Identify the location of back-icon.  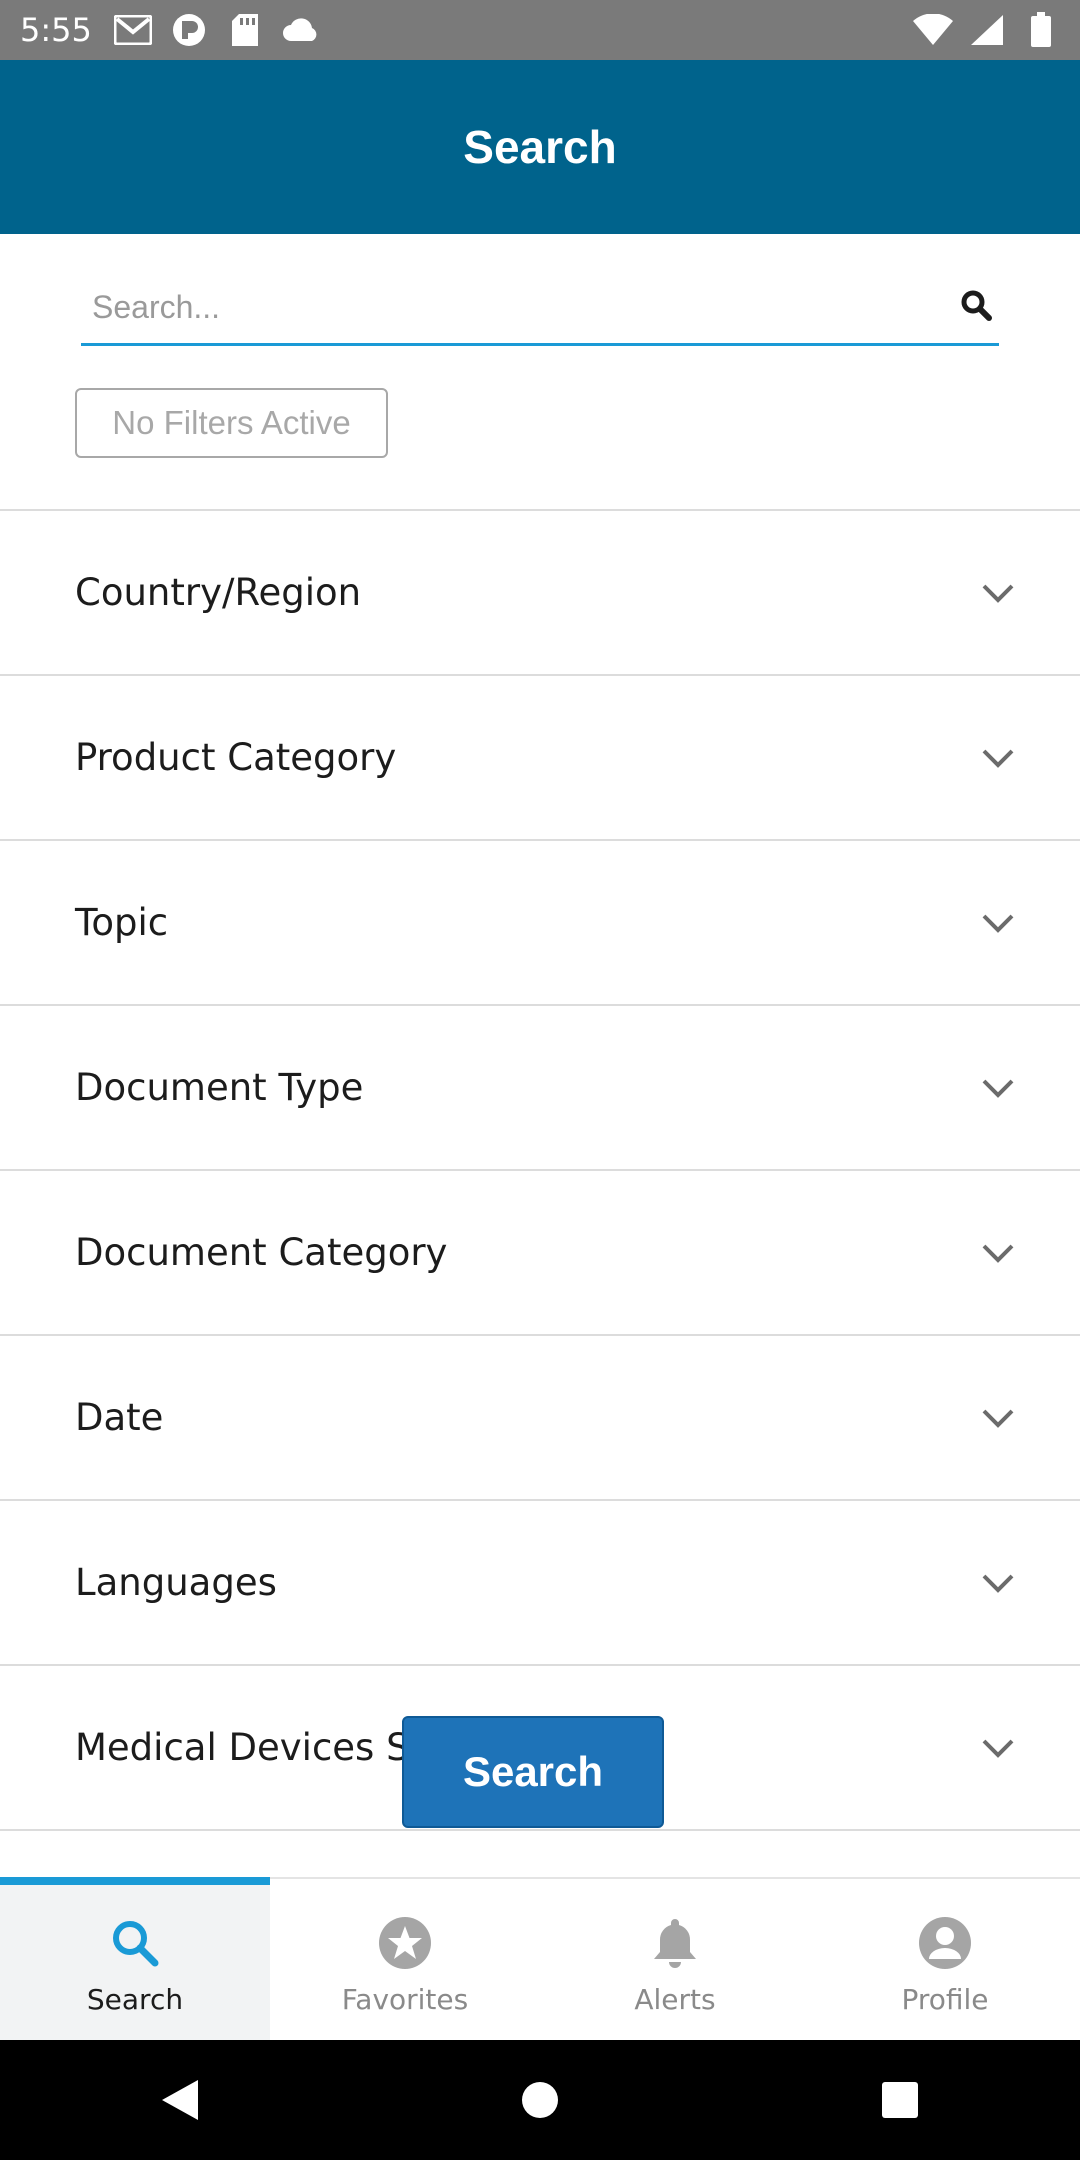
(180, 2100).